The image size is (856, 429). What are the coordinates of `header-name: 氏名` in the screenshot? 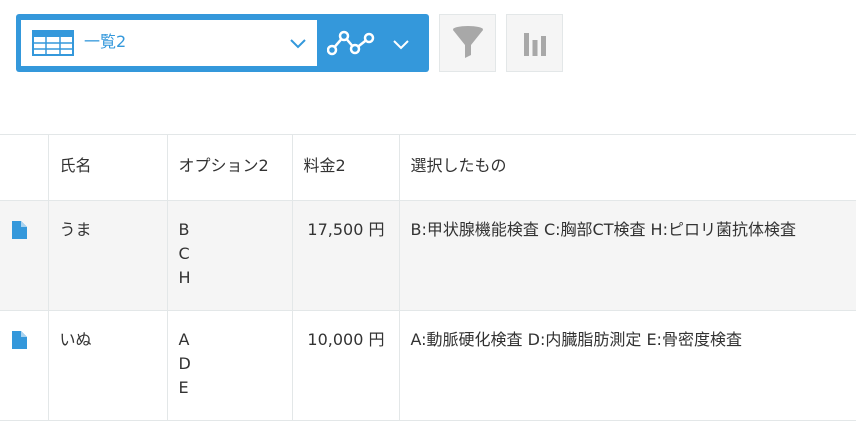 It's located at (107, 167).